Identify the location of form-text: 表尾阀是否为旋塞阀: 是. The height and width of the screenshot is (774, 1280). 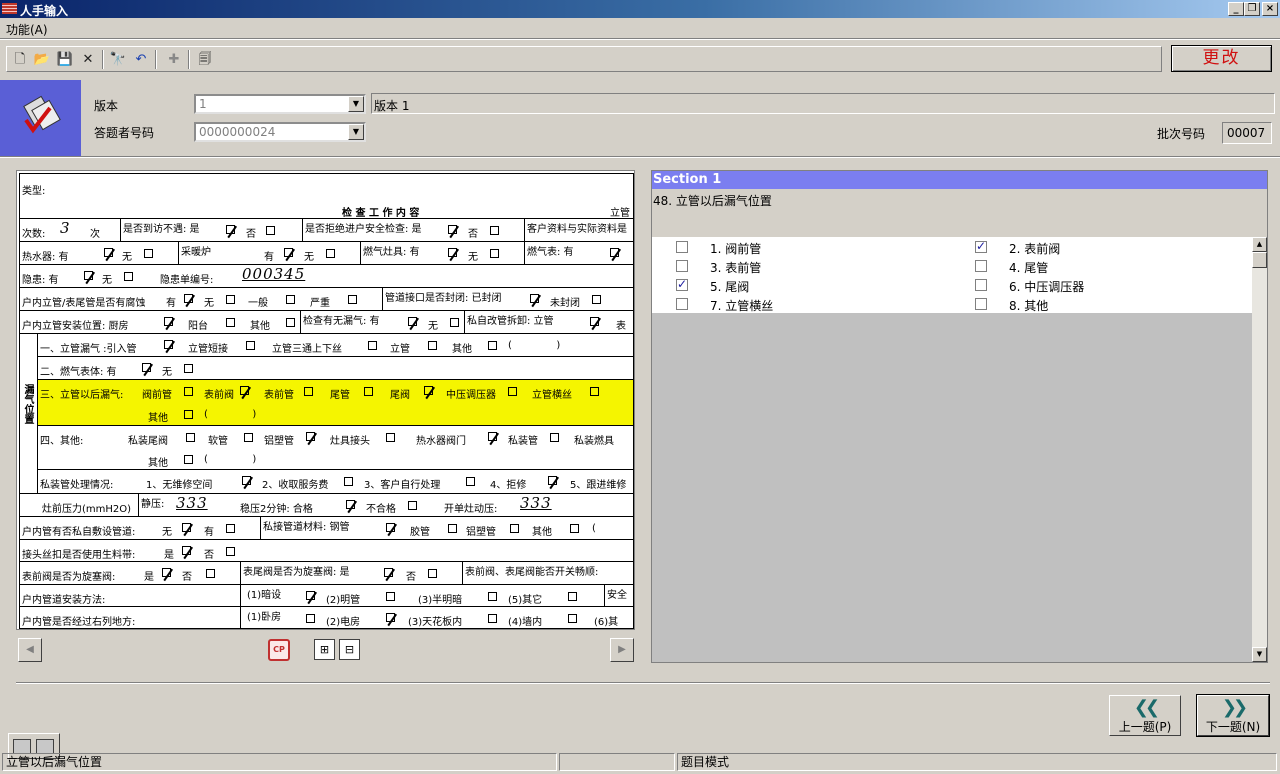
(295, 573).